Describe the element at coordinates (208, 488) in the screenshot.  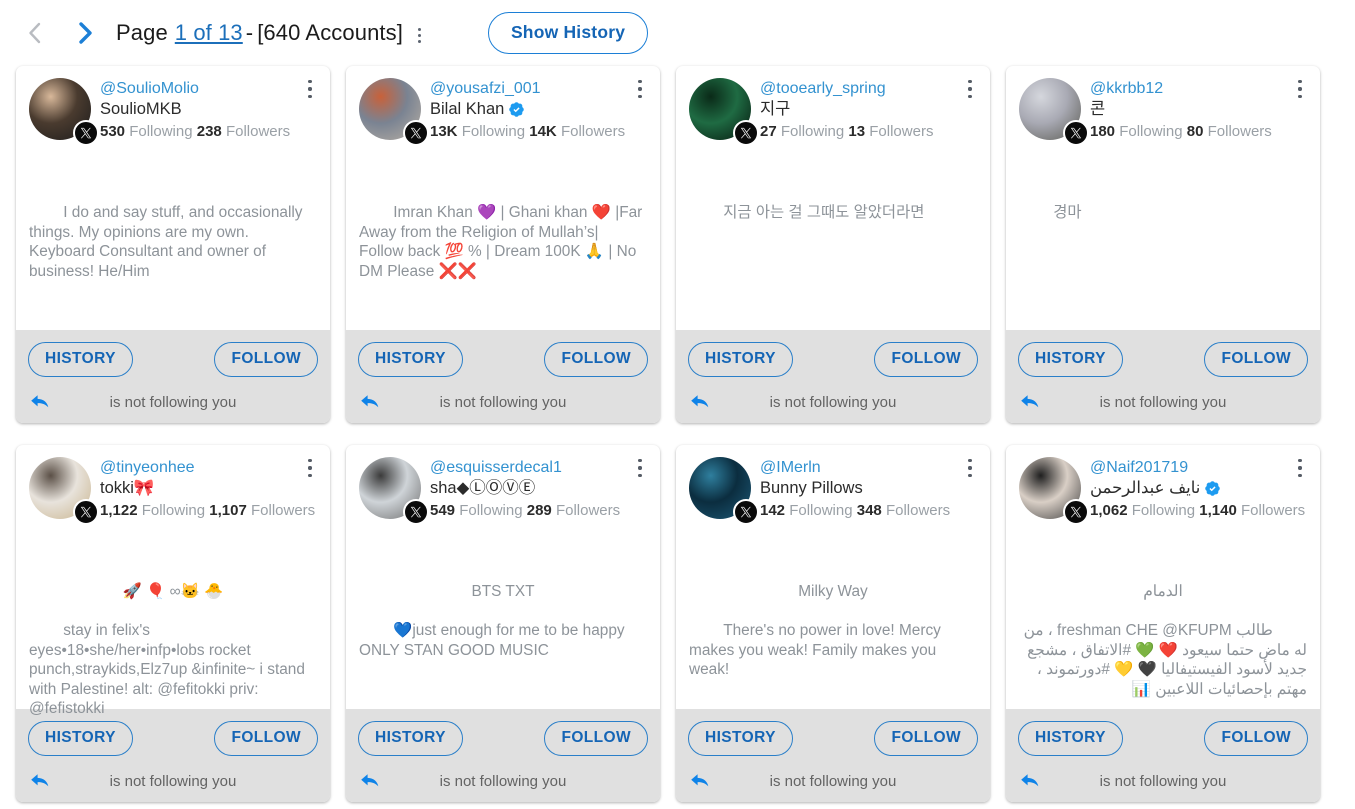
I see `display-name-row: tokki🎀` at that location.